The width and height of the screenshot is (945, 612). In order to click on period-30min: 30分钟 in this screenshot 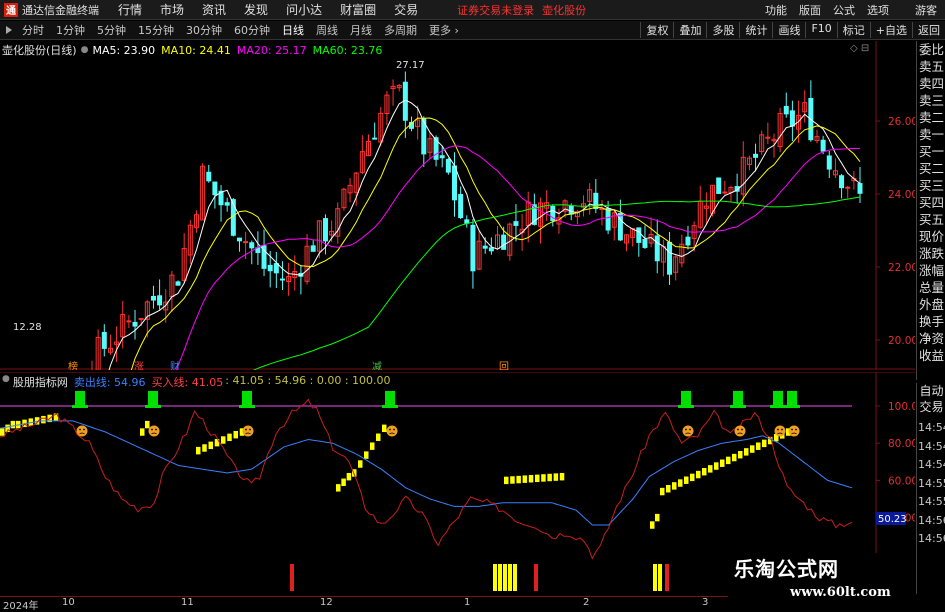, I will do `click(204, 30)`.